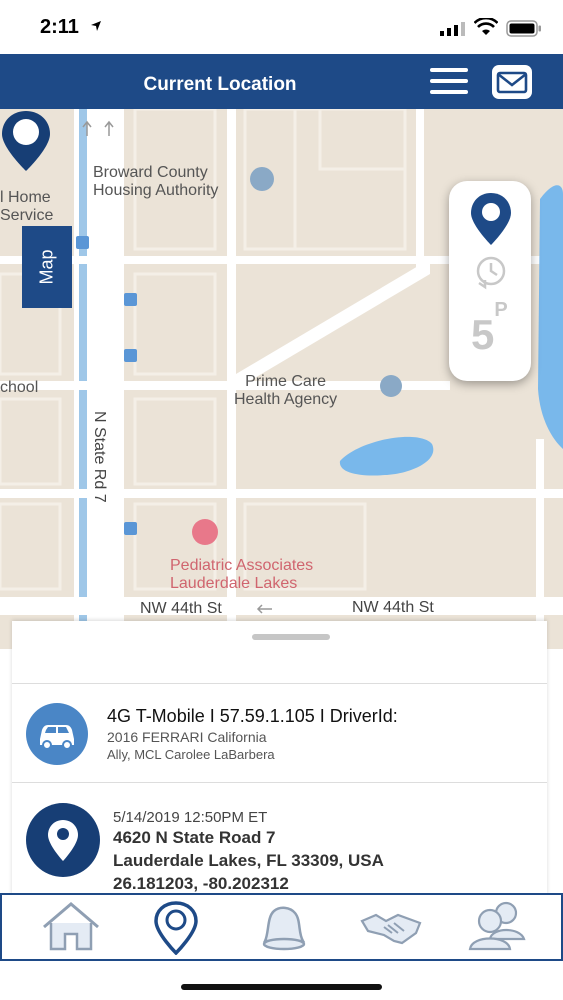  Describe the element at coordinates (449, 70) in the screenshot. I see `hamburger-menu-icon` at that location.